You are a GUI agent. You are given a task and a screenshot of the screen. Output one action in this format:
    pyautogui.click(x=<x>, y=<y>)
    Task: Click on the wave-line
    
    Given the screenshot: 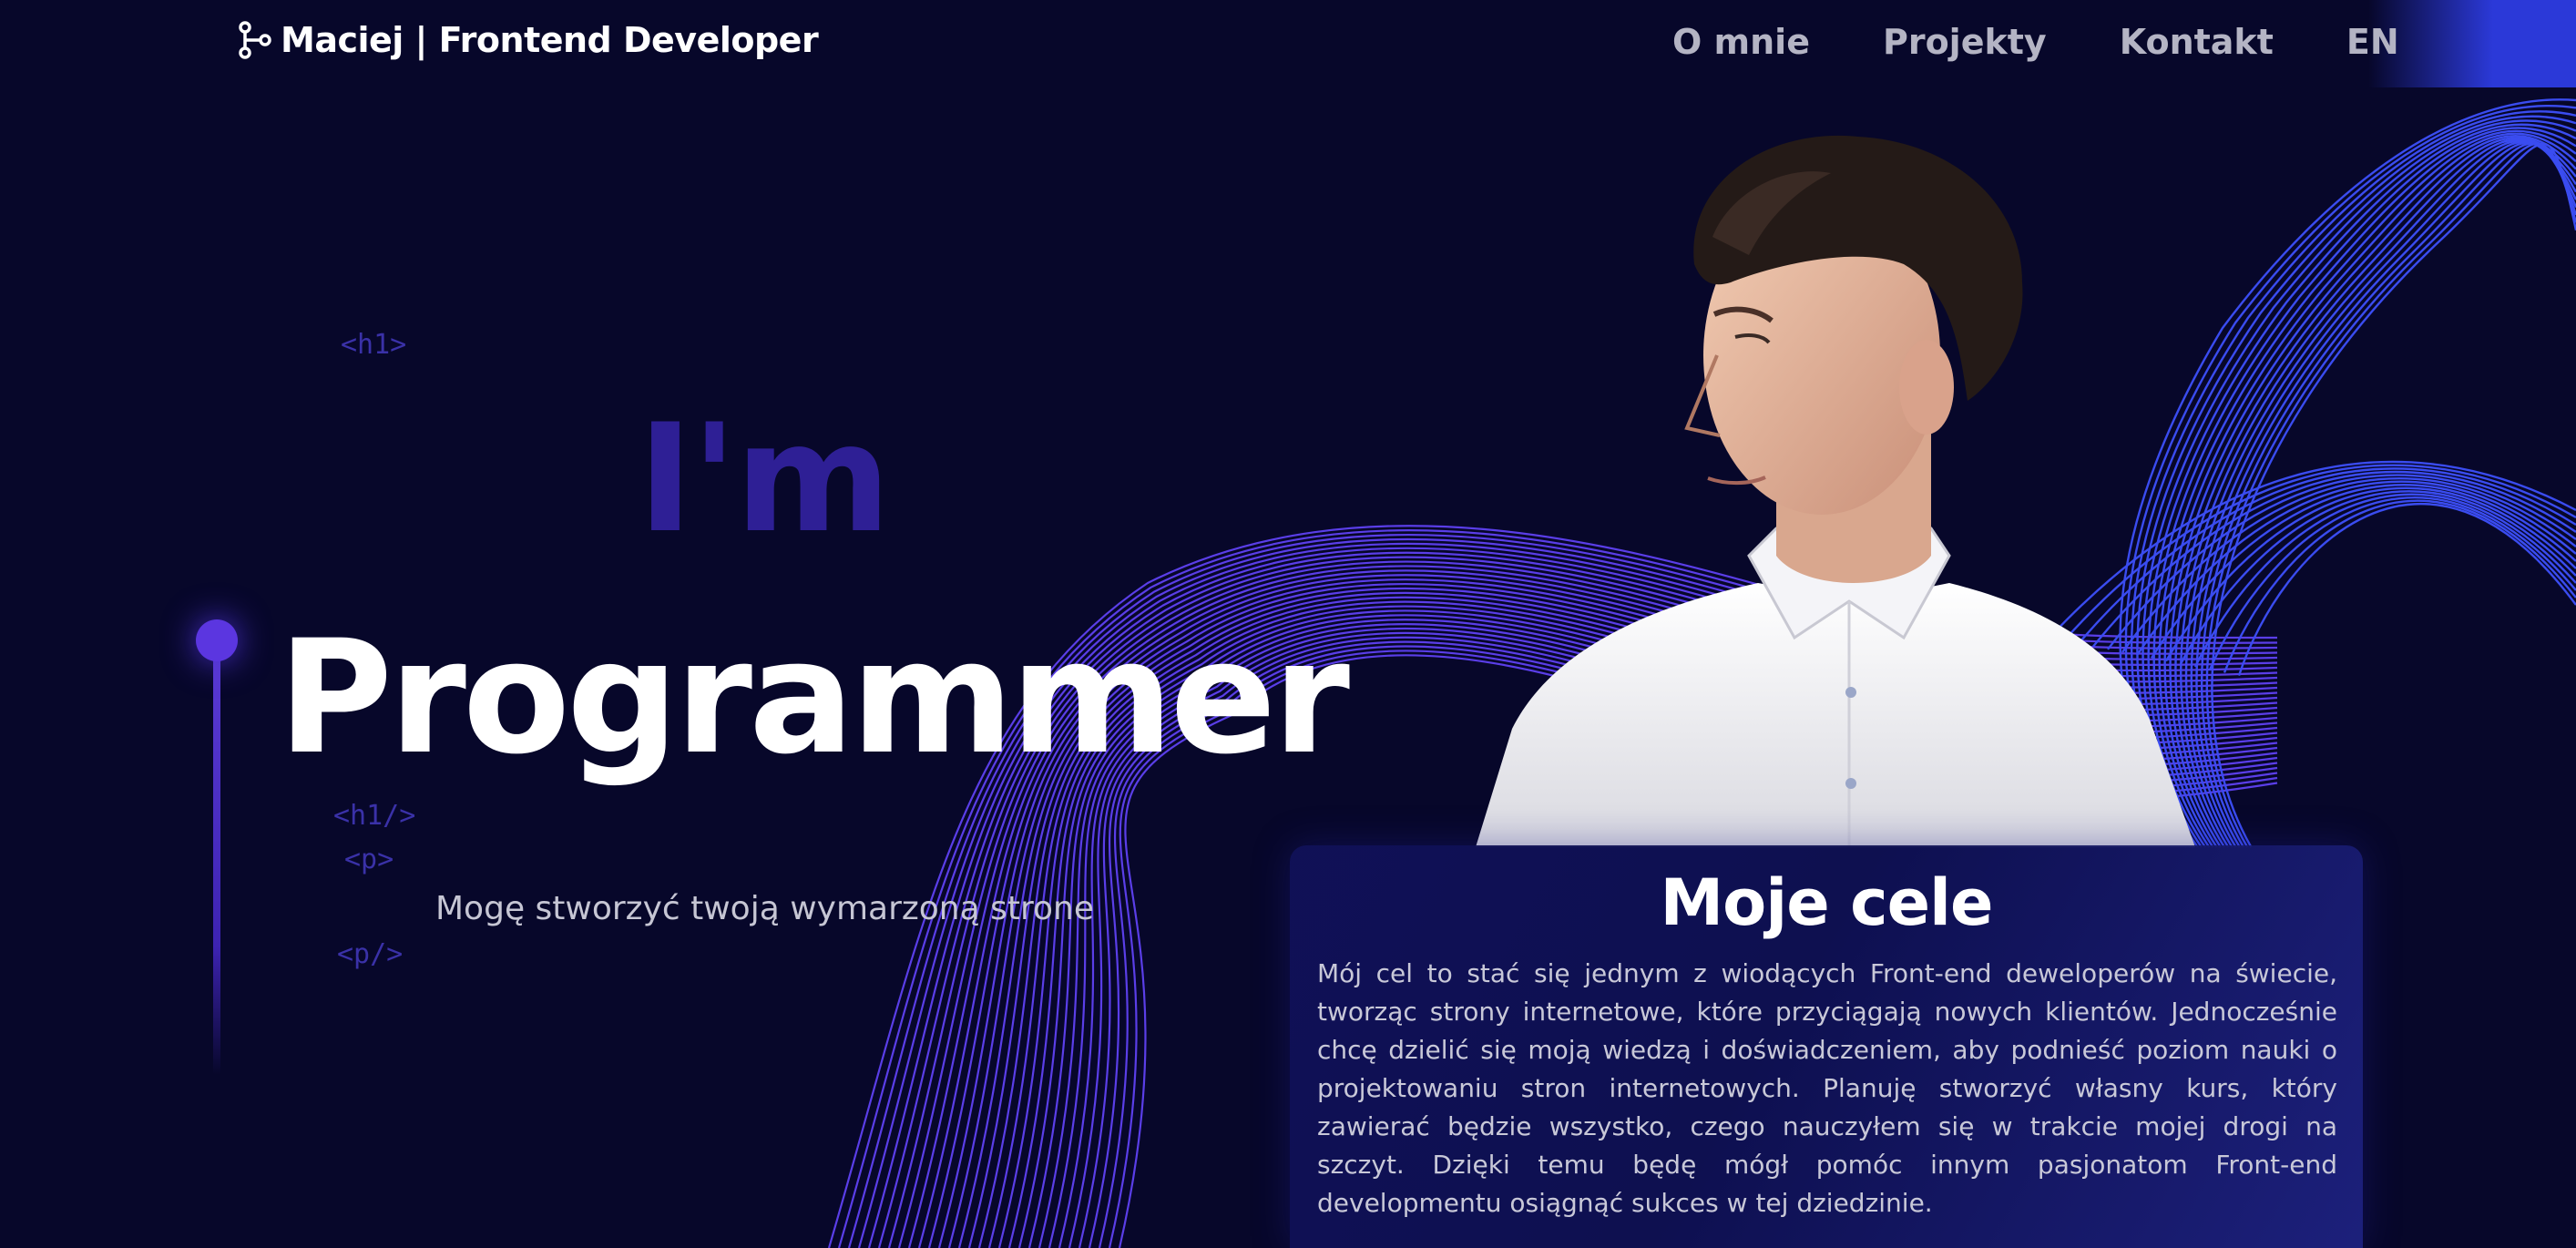 What is the action you would take?
    pyautogui.click(x=2406, y=589)
    